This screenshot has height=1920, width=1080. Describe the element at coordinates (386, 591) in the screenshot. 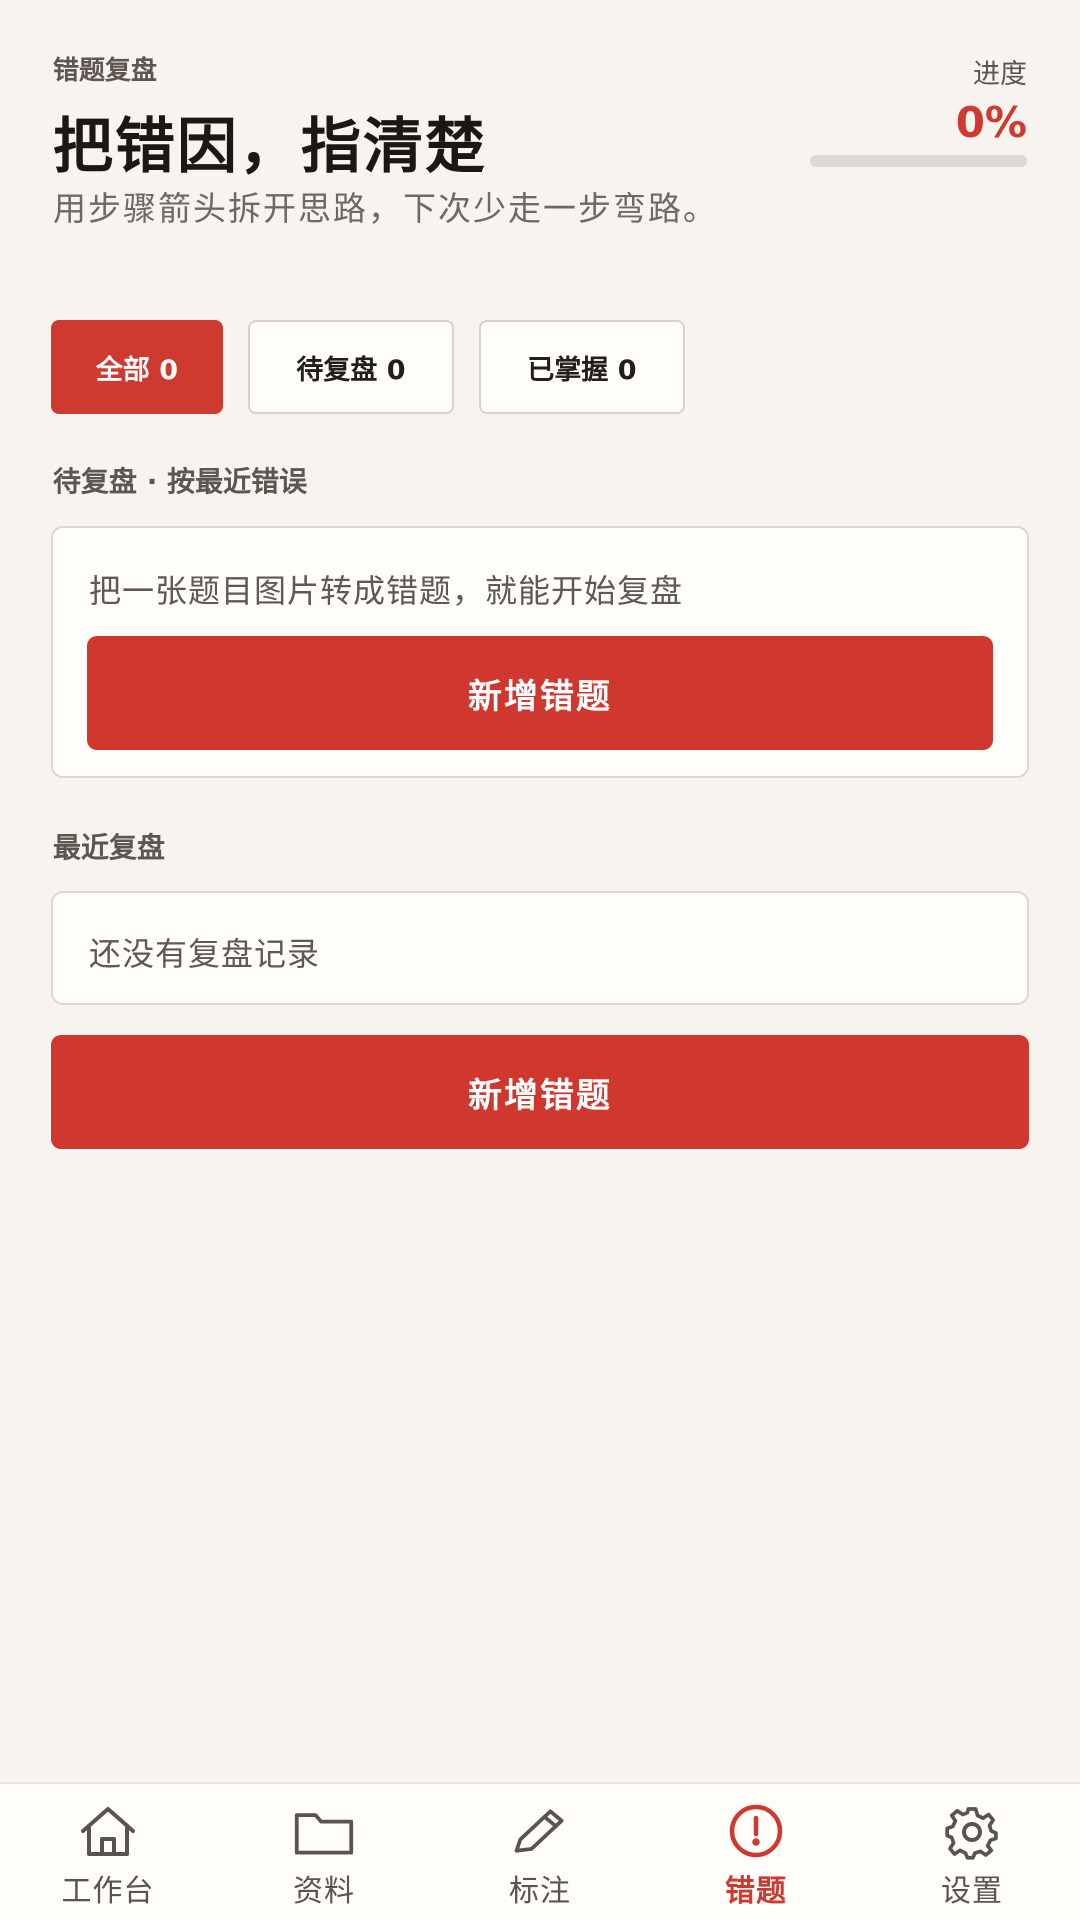

I see `pending-empty-text: 把一张题目图片转成错题，就能开始复盘` at that location.